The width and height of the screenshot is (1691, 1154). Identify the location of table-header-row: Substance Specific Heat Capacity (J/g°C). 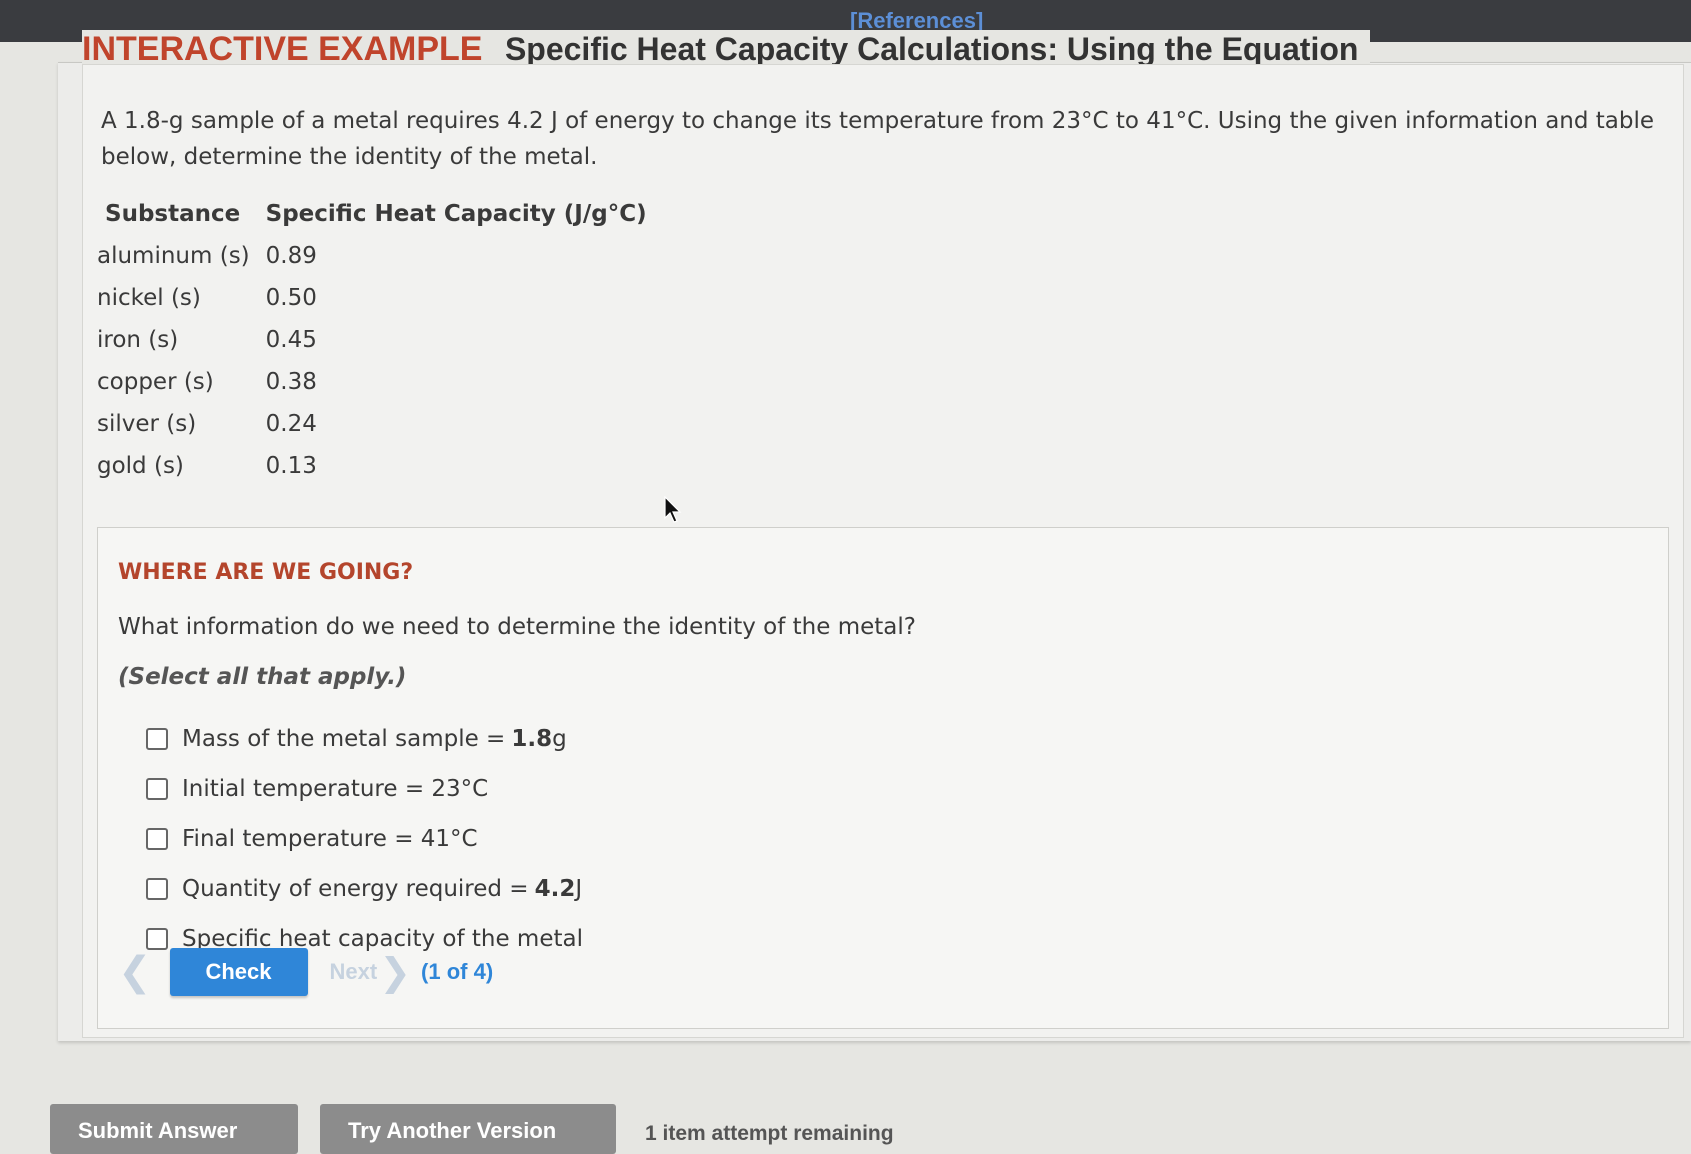
(376, 215).